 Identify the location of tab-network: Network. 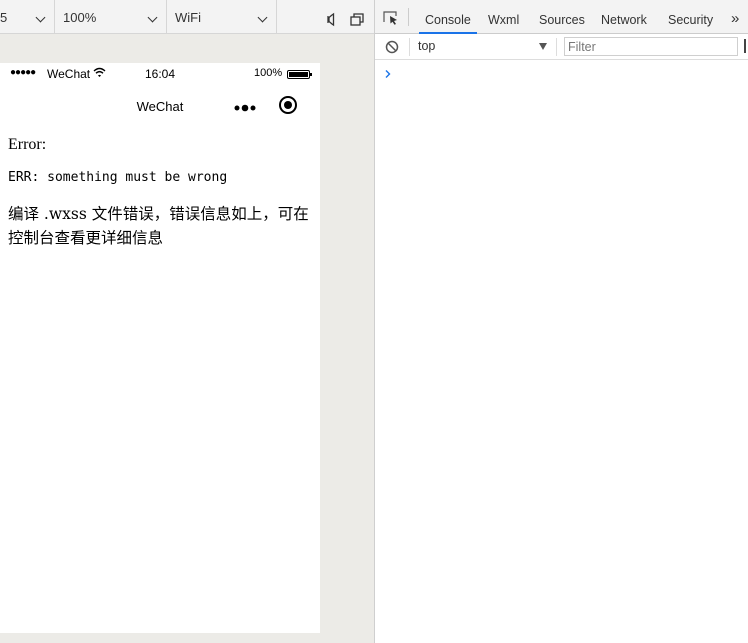
(624, 17).